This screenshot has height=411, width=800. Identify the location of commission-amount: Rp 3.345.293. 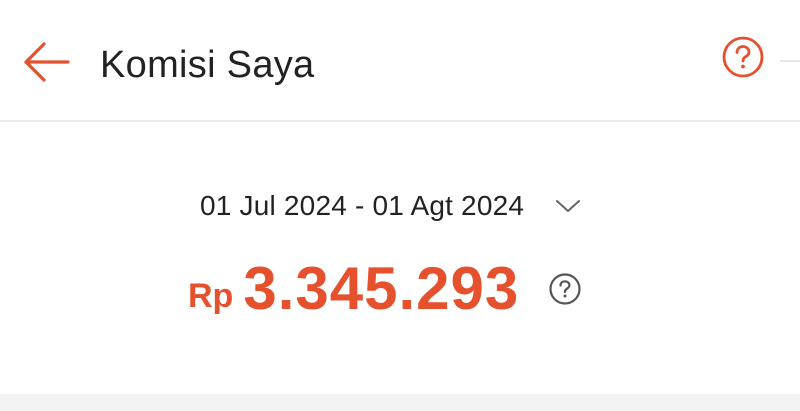
(353, 287).